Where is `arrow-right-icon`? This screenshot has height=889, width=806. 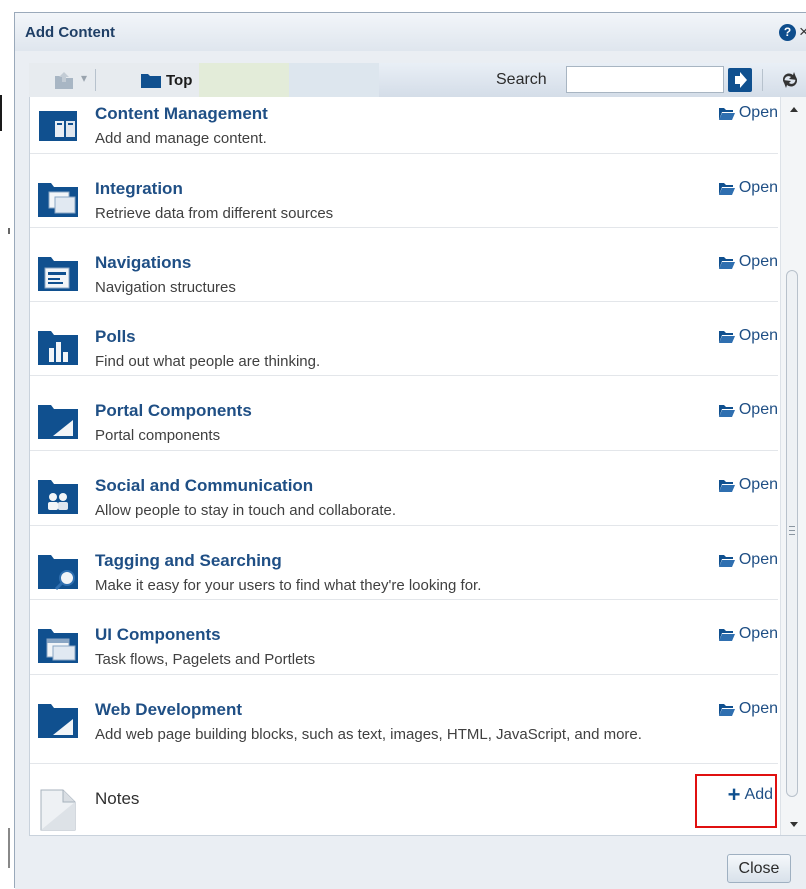 arrow-right-icon is located at coordinates (741, 80).